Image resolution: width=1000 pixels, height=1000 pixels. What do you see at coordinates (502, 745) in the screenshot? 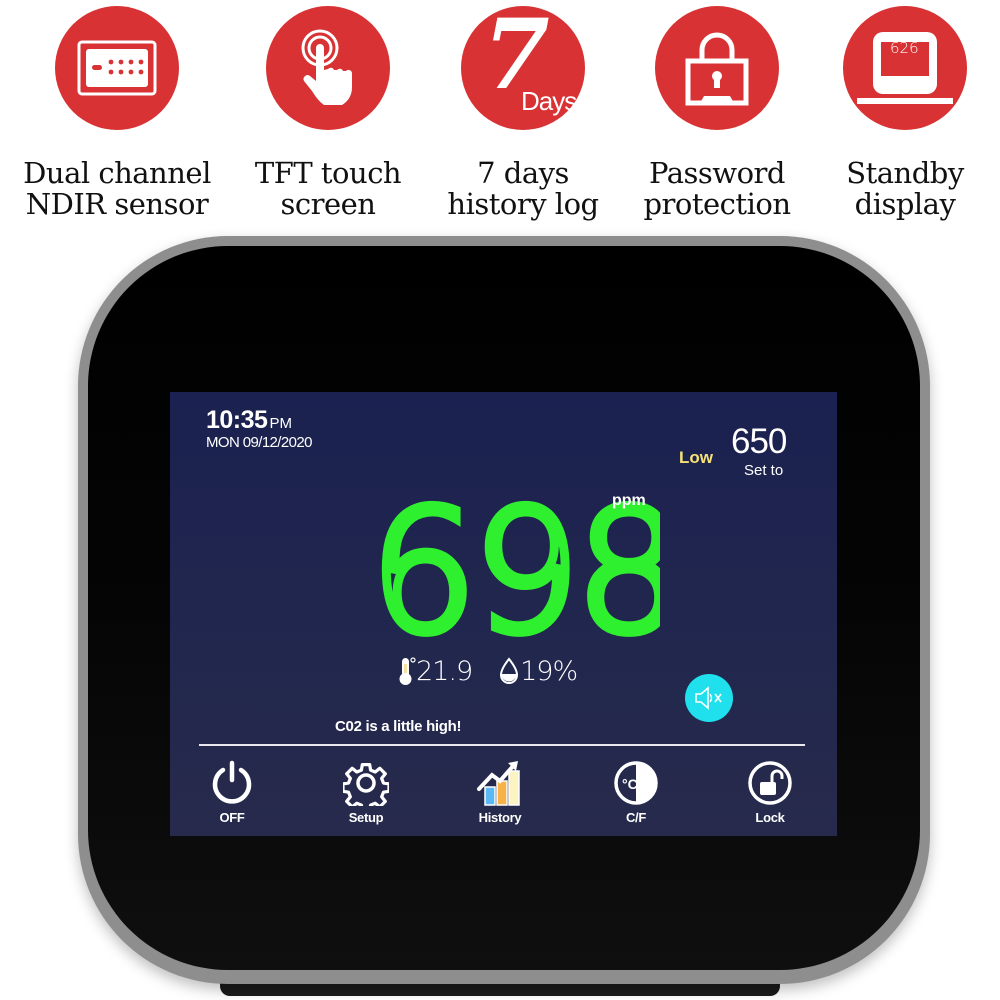
I see `divider` at bounding box center [502, 745].